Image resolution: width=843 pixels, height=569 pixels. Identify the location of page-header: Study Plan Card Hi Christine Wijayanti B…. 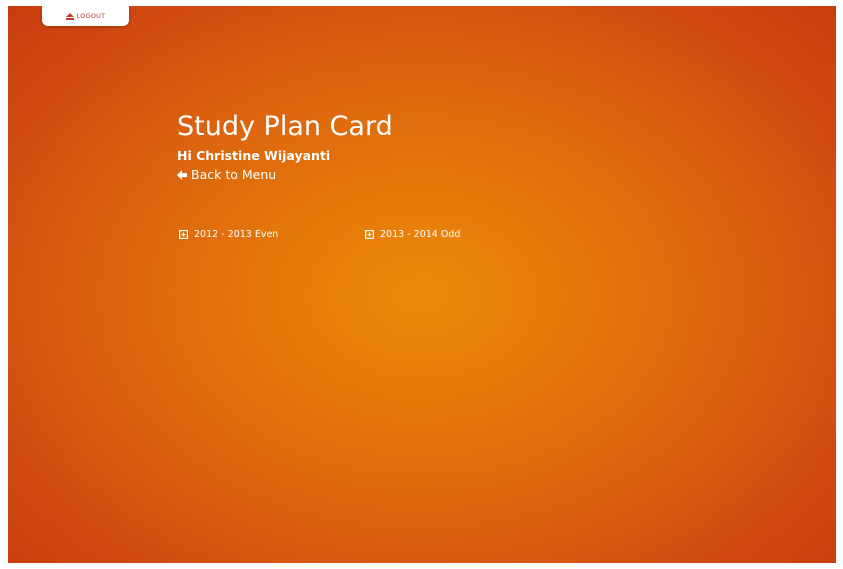
(285, 146).